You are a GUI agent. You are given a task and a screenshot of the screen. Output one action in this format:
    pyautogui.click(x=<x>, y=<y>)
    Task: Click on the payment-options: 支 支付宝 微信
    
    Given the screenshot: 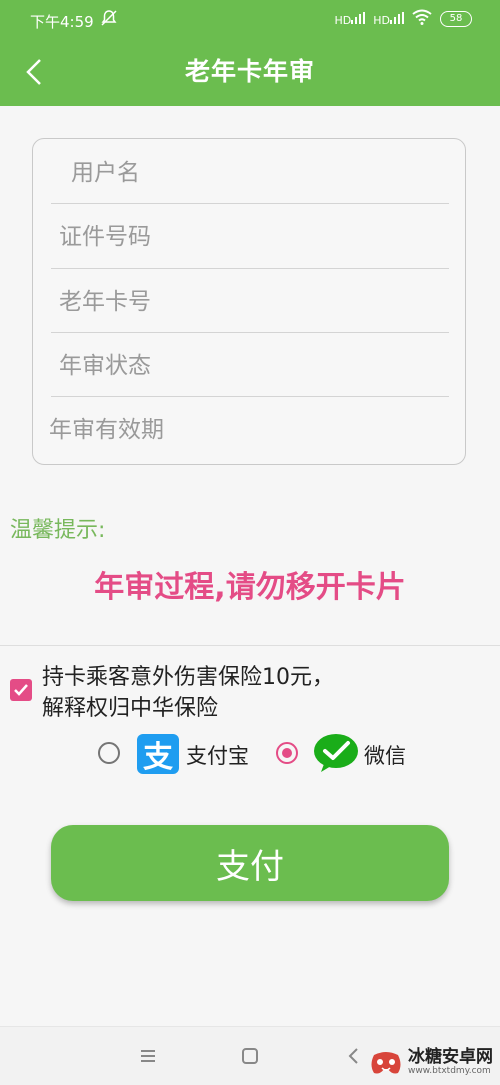 What is the action you would take?
    pyautogui.click(x=250, y=755)
    